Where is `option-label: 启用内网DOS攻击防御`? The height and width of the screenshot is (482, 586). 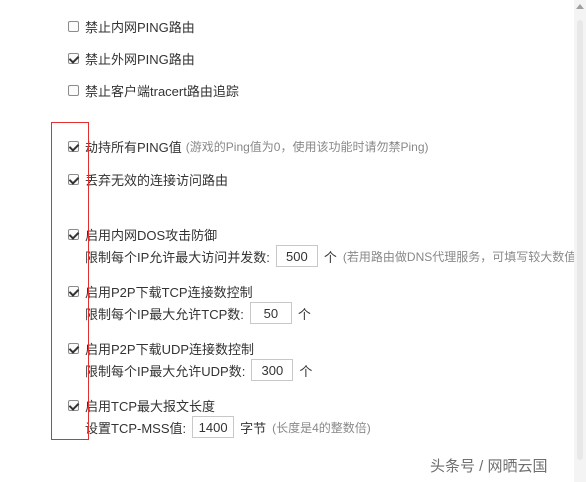
option-label: 启用内网DOS攻击防御 is located at coordinates (151, 235).